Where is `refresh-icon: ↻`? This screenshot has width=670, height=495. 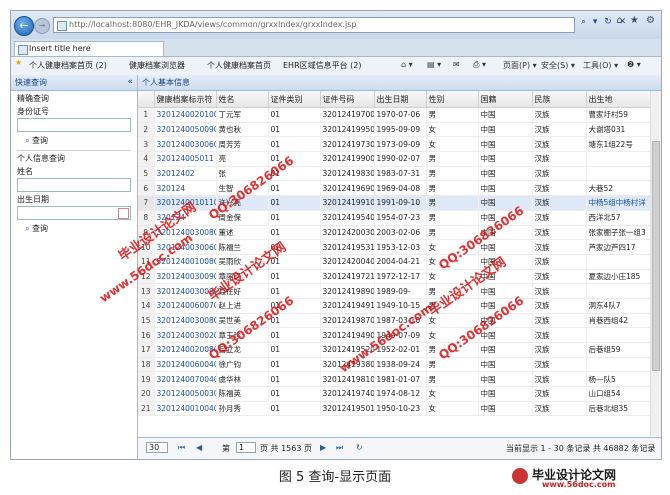 refresh-icon: ↻ is located at coordinates (359, 447).